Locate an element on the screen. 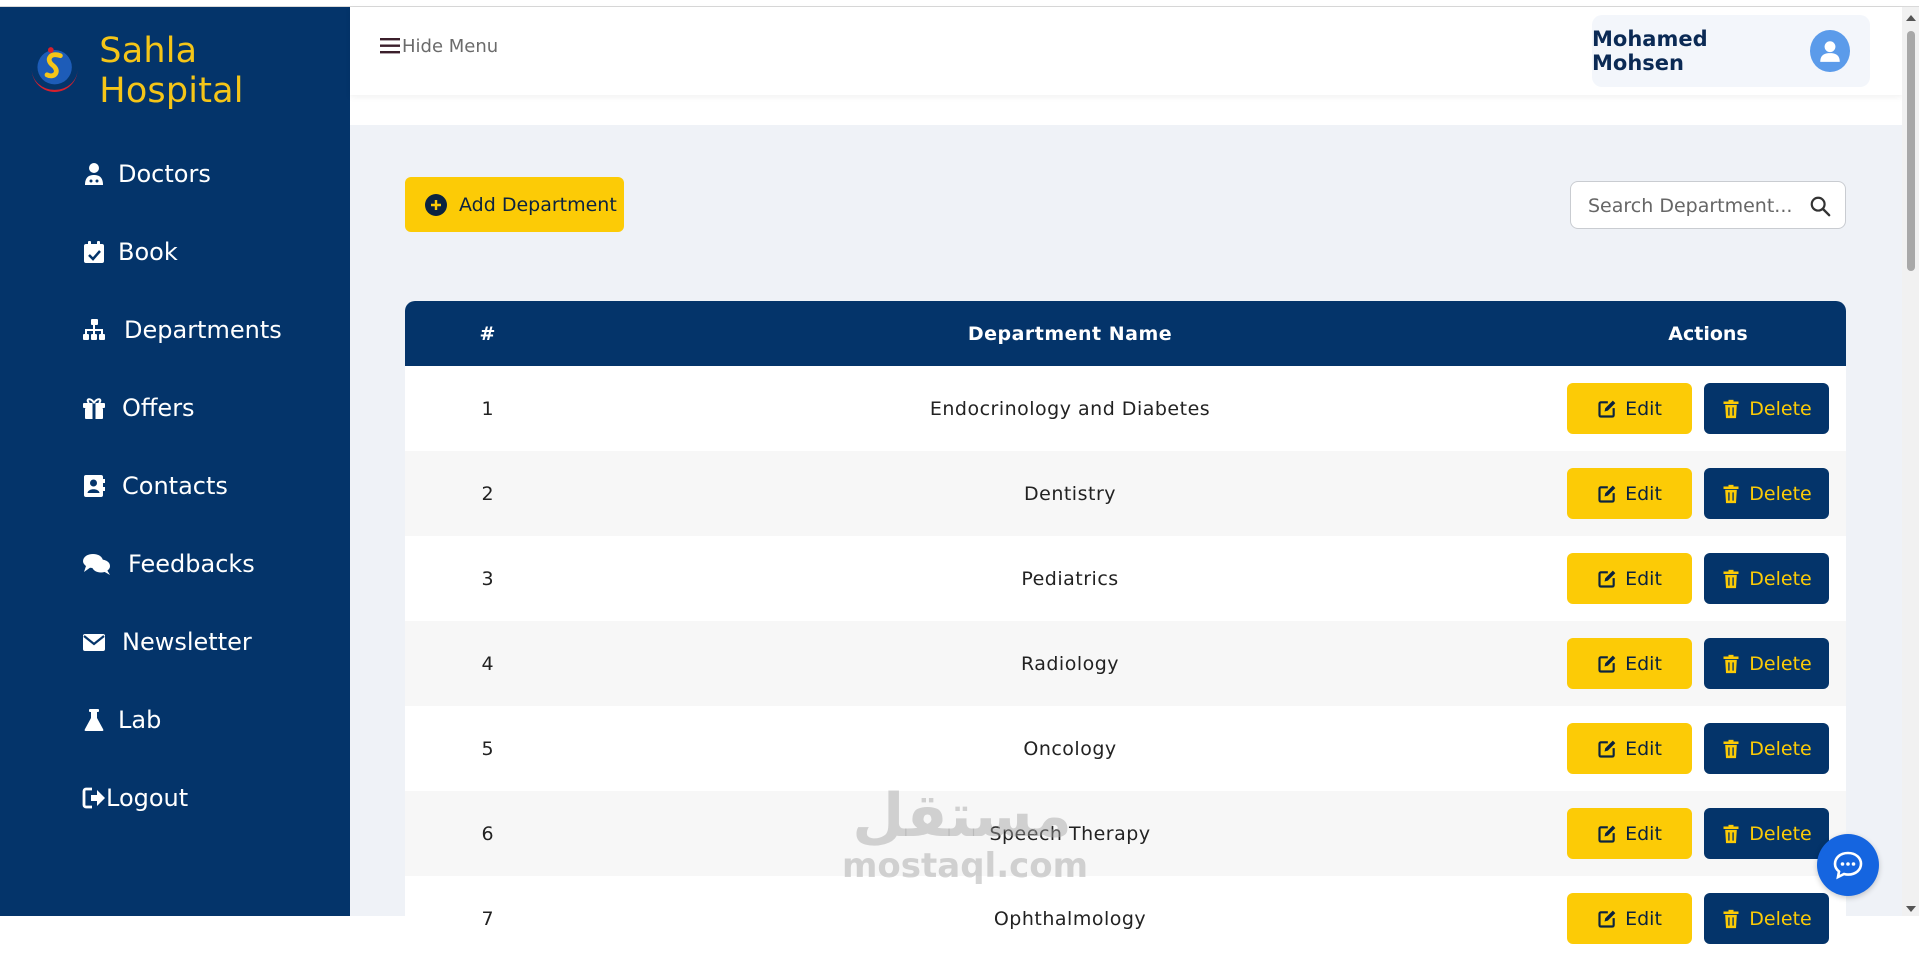 Image resolution: width=1919 pixels, height=961 pixels. top-header: Hide Menu Mohamed Mohsen is located at coordinates (1126, 51).